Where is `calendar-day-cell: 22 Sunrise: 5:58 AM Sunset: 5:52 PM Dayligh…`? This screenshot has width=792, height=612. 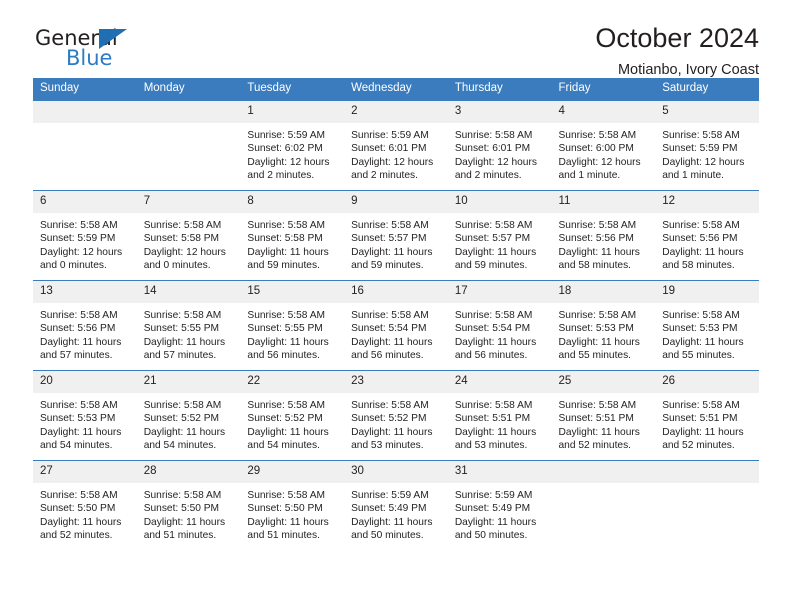 calendar-day-cell: 22 Sunrise: 5:58 AM Sunset: 5:52 PM Dayligh… is located at coordinates (292, 415).